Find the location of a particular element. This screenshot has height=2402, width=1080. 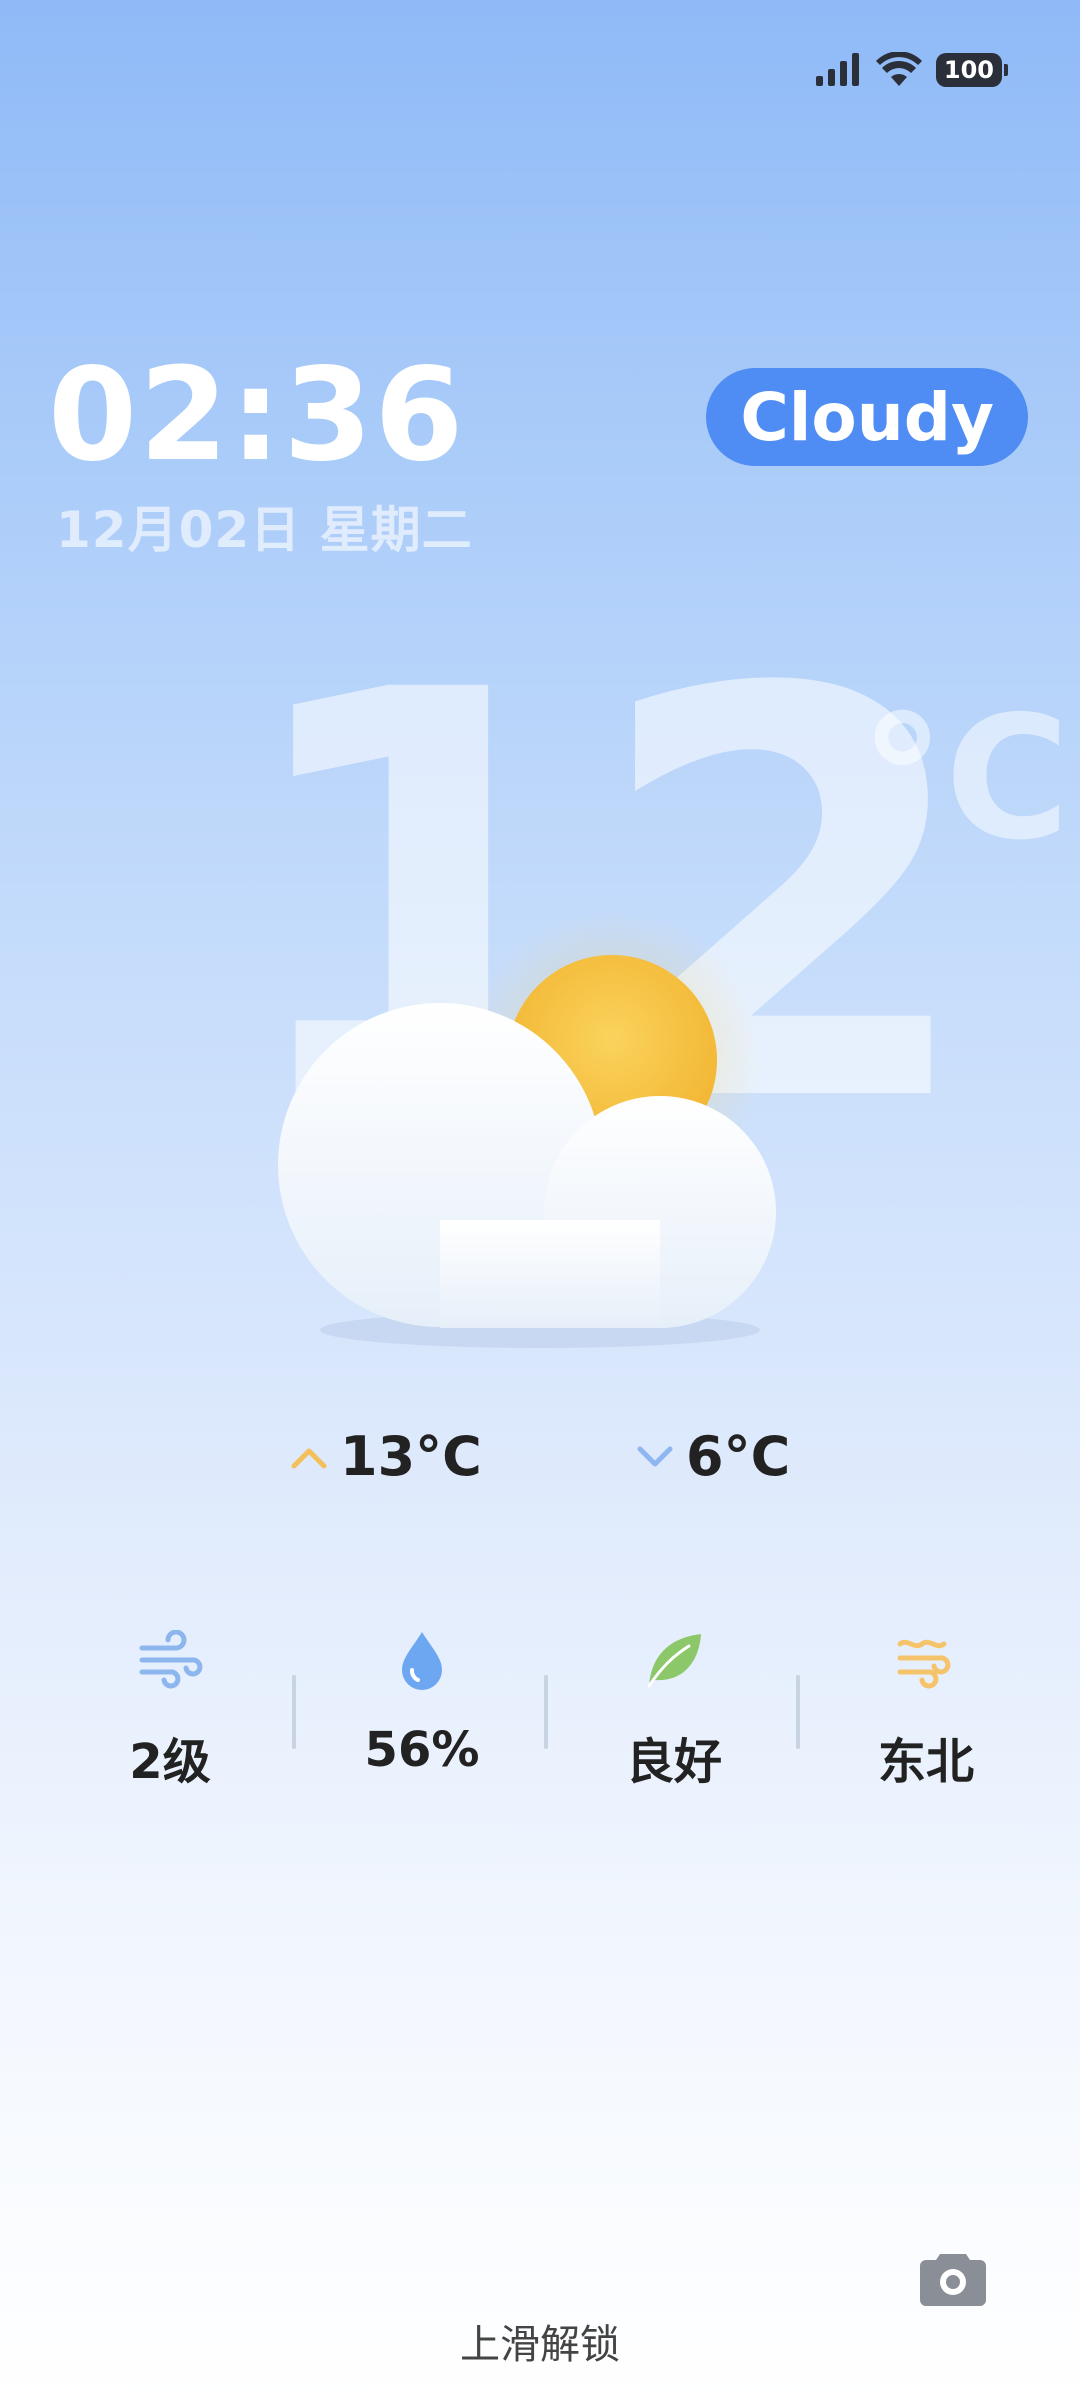

low-temperature: 6°C is located at coordinates (713, 1456).